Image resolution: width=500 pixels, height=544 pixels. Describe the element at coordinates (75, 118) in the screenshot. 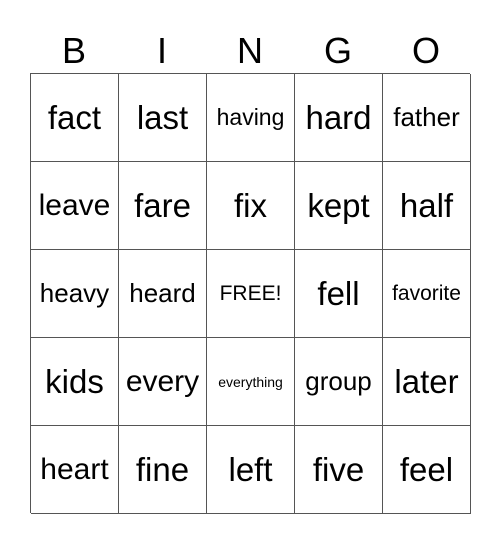

I see `bingo-cell: fact` at that location.